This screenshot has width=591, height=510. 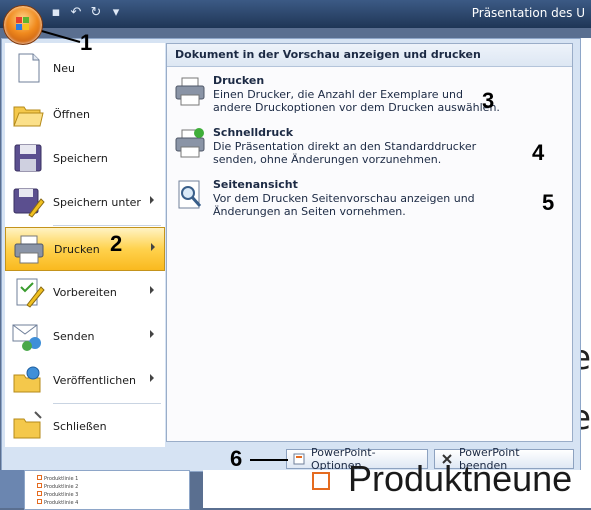 I want to click on office-button, so click(x=23, y=25).